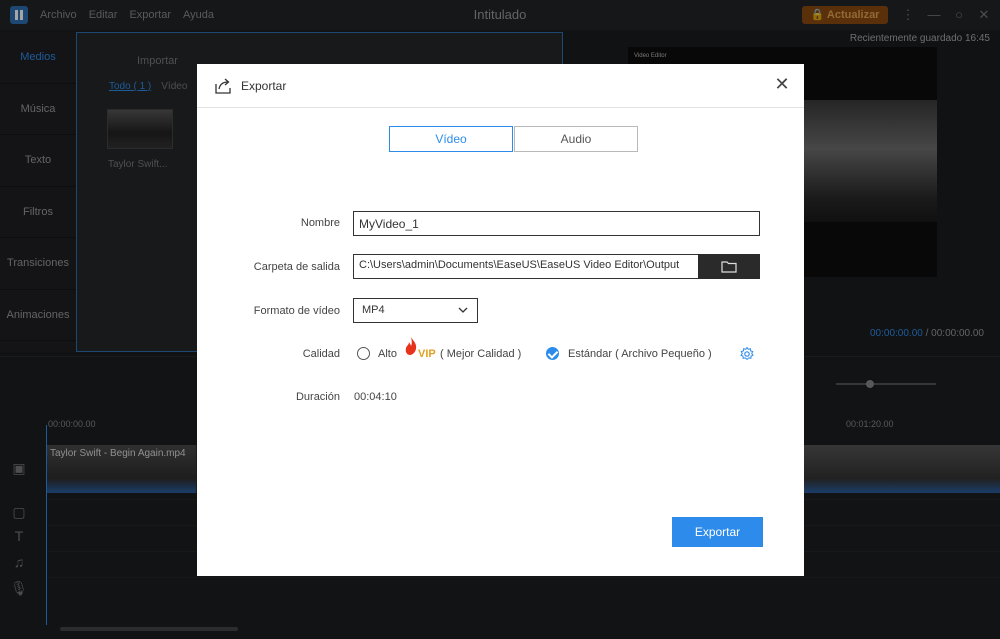 This screenshot has width=1000, height=639. Describe the element at coordinates (463, 310) in the screenshot. I see `chevron-down-icon` at that location.